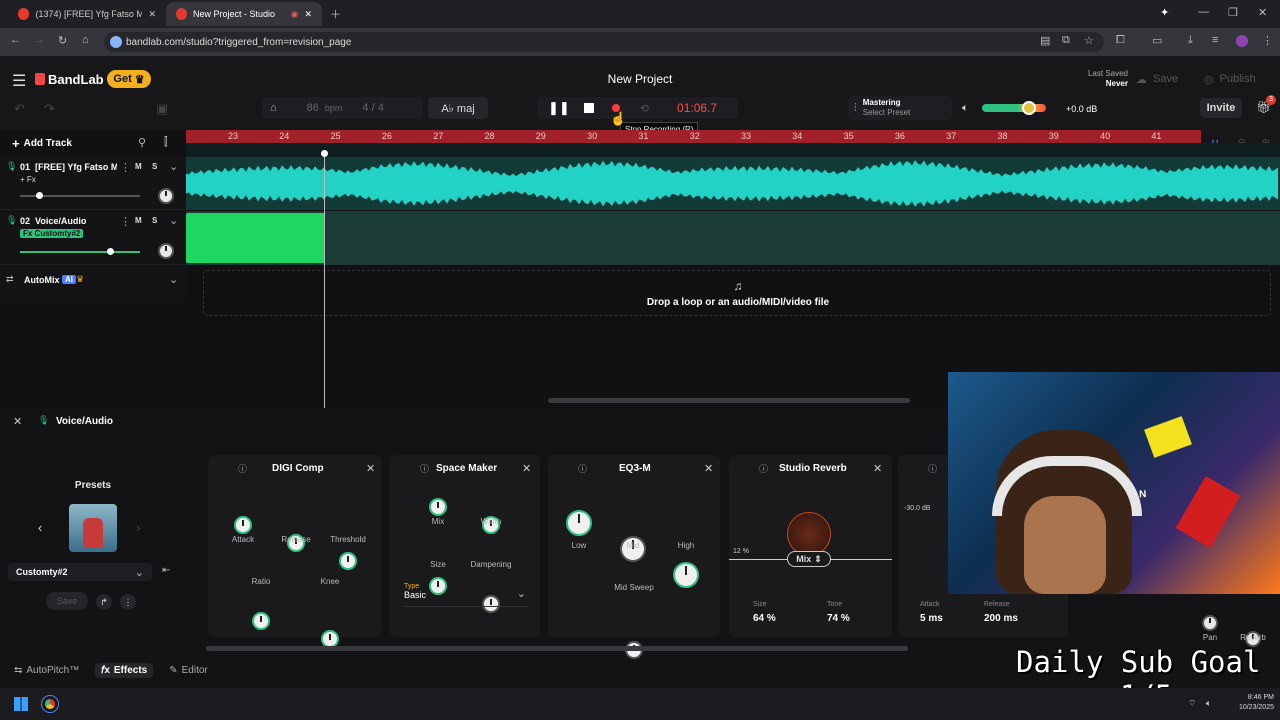 The image size is (1280, 720). What do you see at coordinates (188, 670) in the screenshot?
I see `tab-editor: ✎ Editor` at bounding box center [188, 670].